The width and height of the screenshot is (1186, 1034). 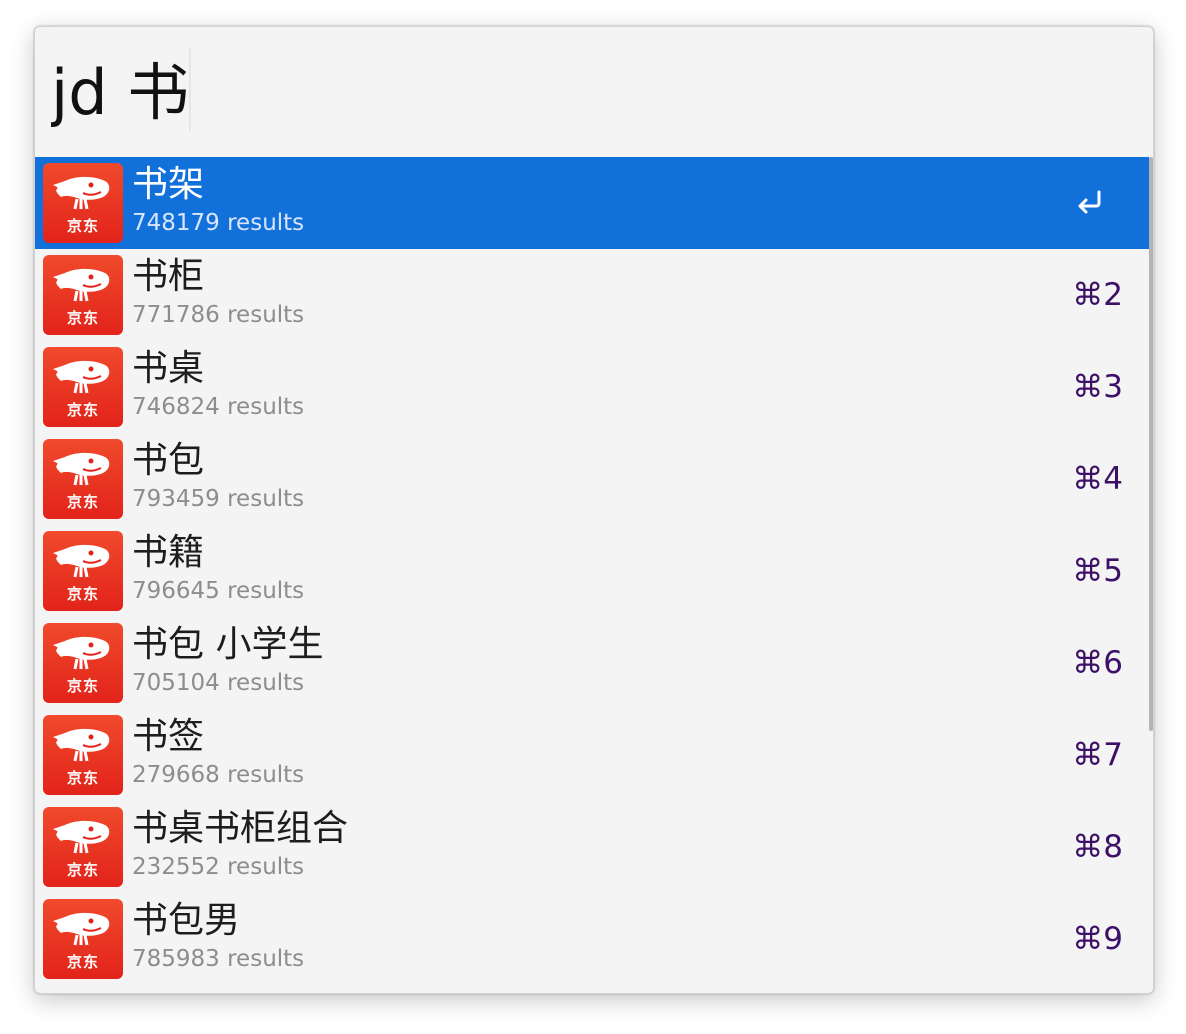 I want to click on shortcut-label: ⌘4, so click(x=1097, y=479).